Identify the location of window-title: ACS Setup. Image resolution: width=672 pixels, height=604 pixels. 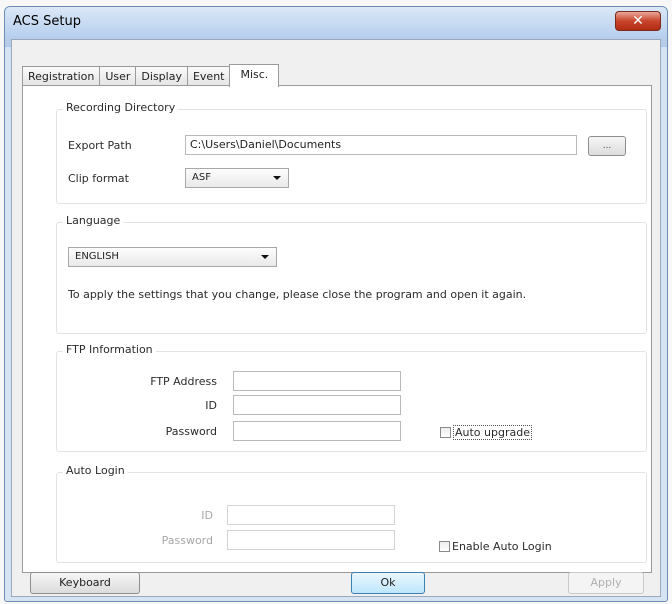
(47, 21).